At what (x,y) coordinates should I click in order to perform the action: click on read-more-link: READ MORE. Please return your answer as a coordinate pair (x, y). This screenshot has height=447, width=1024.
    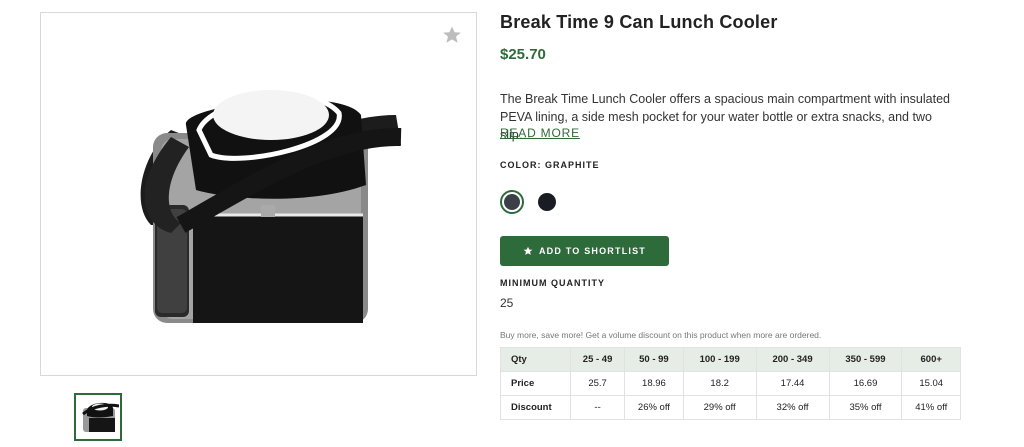
    Looking at the image, I should click on (540, 133).